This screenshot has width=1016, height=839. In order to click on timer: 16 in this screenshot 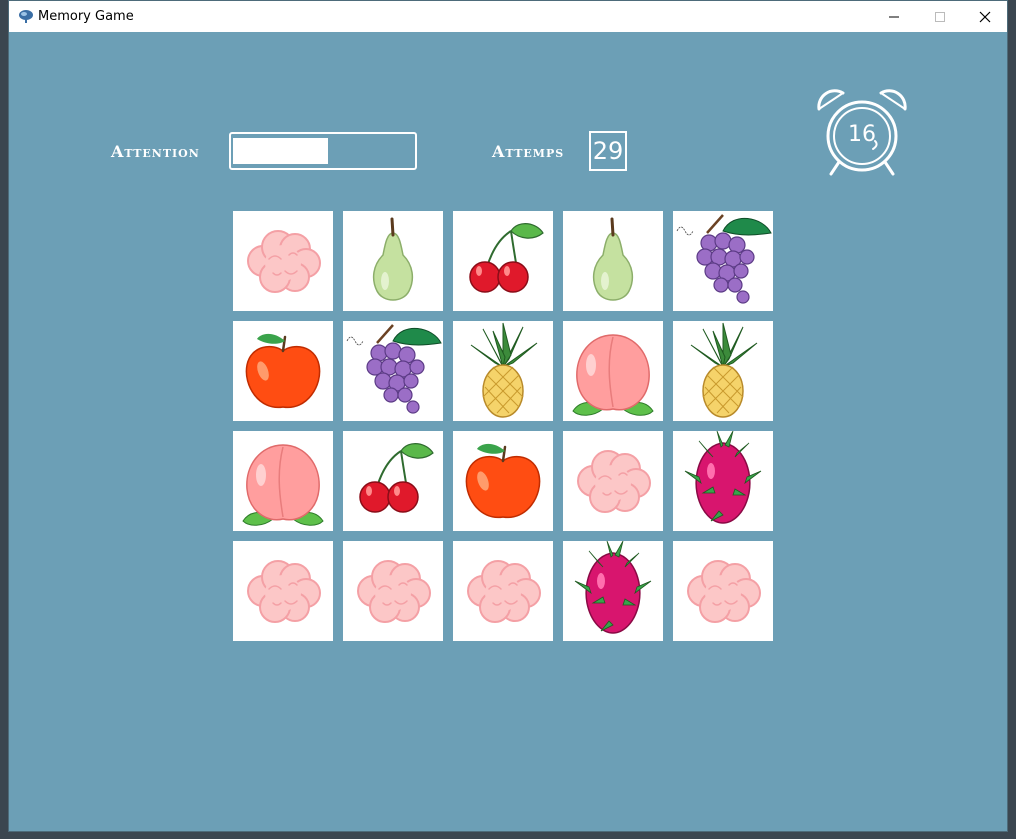, I will do `click(862, 133)`.